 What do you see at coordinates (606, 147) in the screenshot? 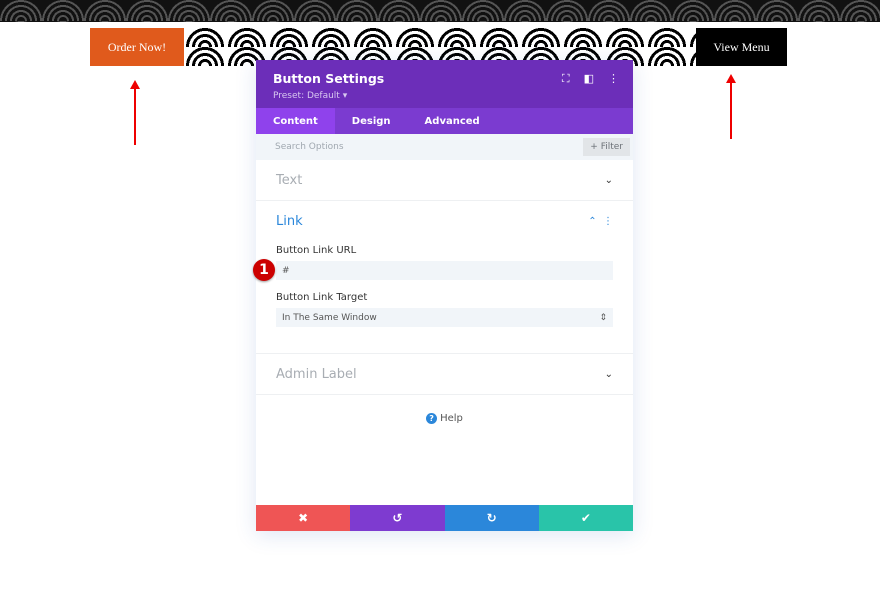
I see `filter-button: + Filter` at bounding box center [606, 147].